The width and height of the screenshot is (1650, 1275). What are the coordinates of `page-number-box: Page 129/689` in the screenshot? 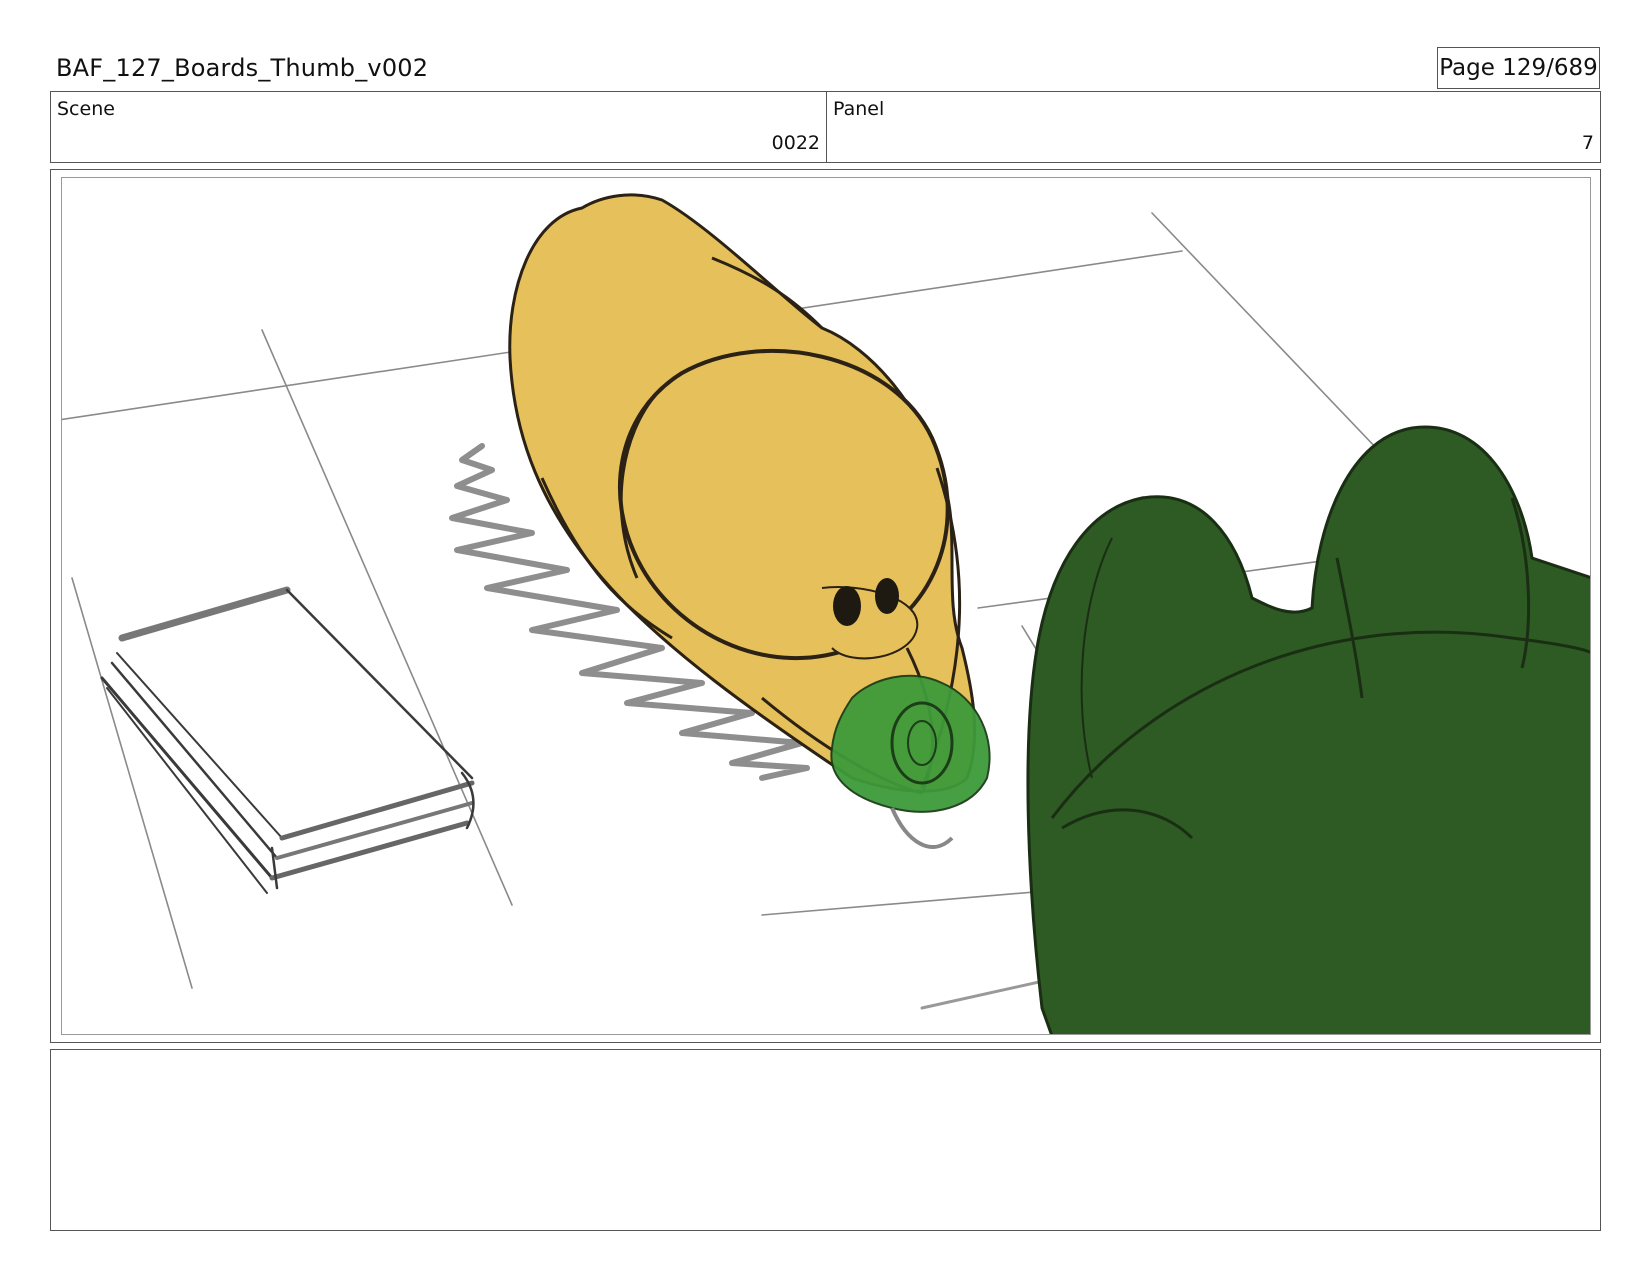 It's located at (1518, 68).